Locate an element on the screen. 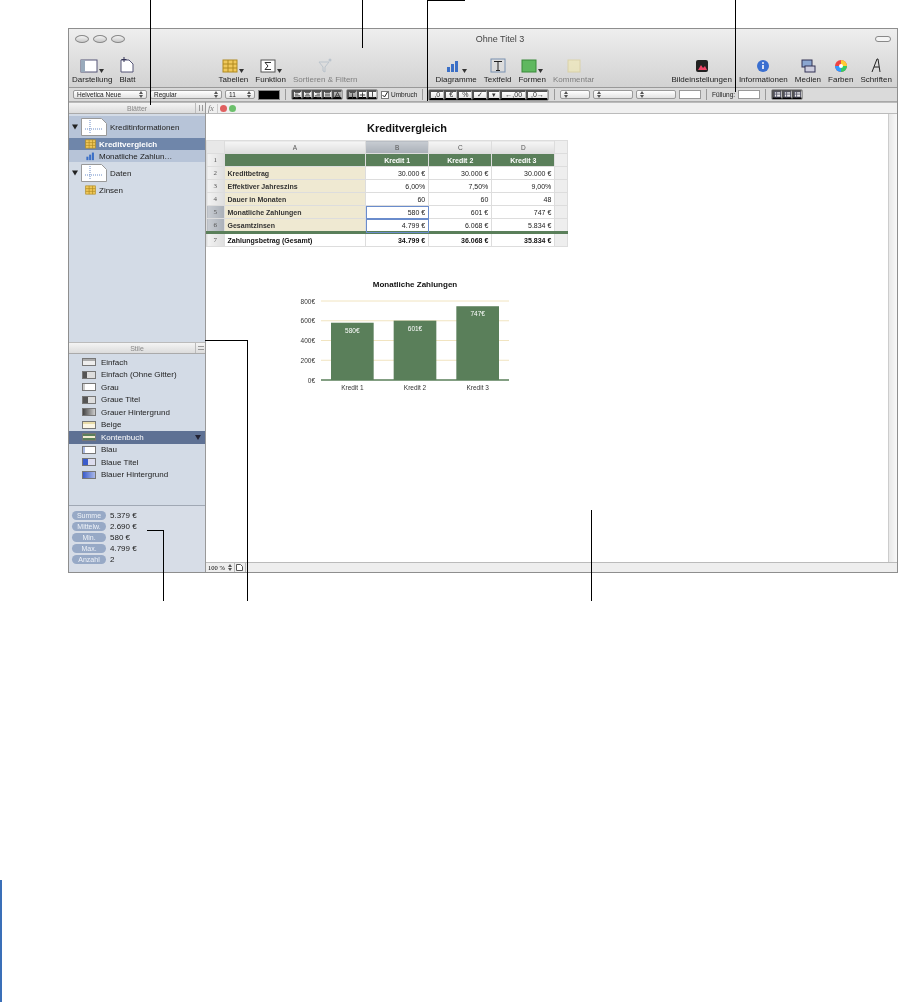 The width and height of the screenshot is (898, 1002). scrollbar is located at coordinates (892, 338).